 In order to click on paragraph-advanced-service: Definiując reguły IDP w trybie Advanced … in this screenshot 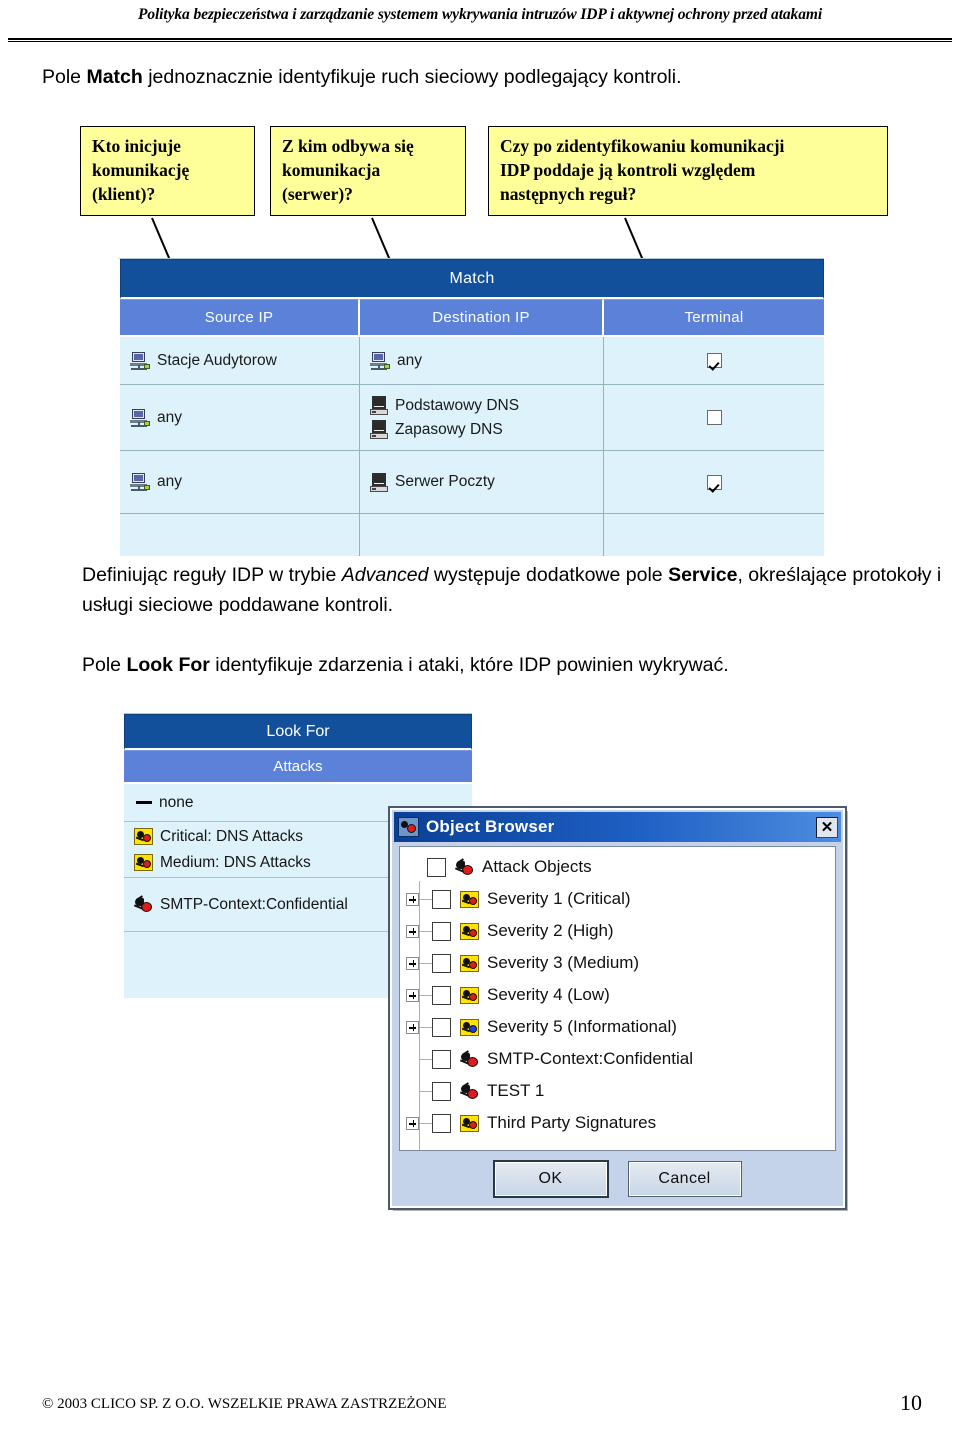, I will do `click(518, 590)`.